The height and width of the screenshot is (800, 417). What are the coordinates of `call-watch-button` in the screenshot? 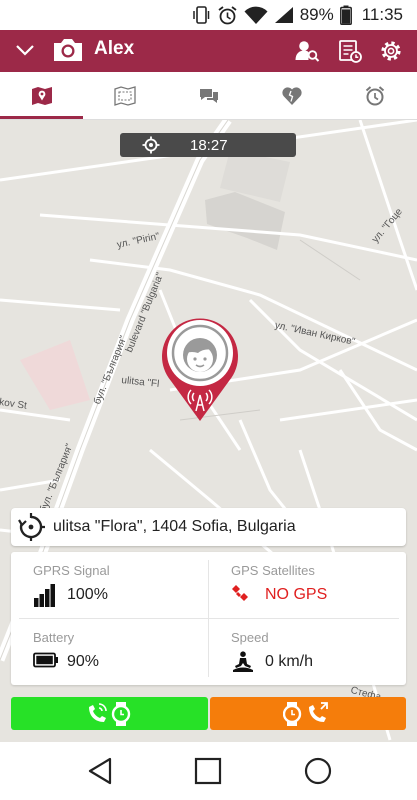 It's located at (109, 713).